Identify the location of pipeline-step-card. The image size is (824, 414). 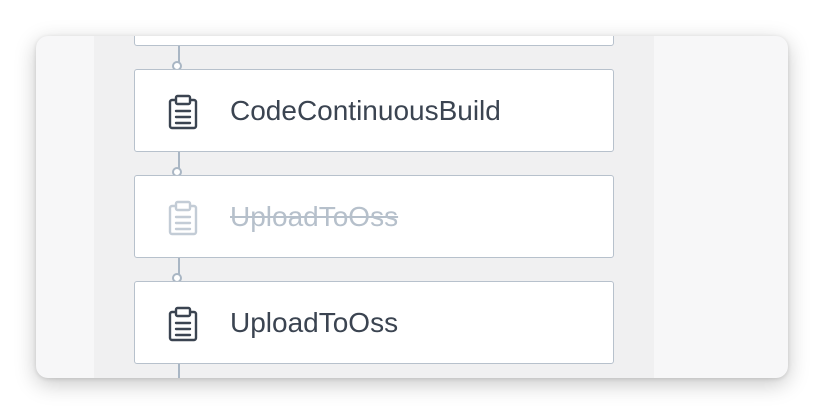
(374, 41).